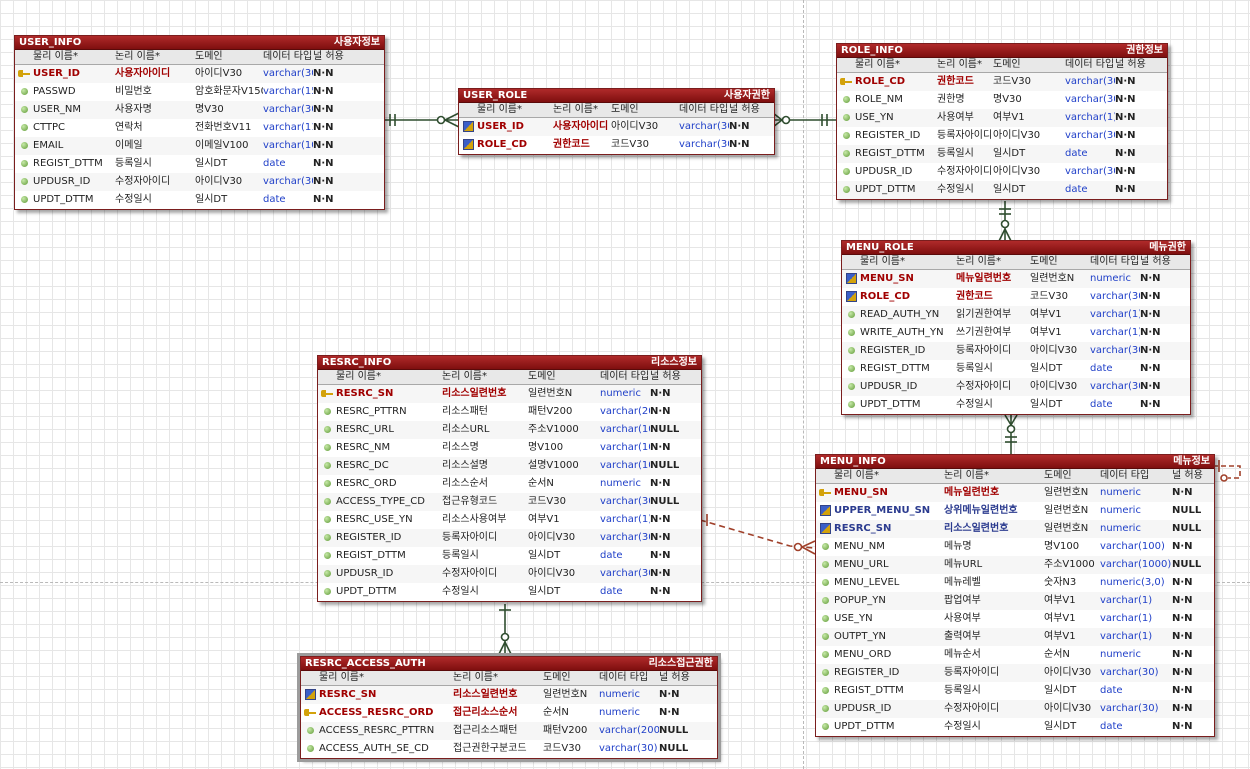 The width and height of the screenshot is (1250, 769). What do you see at coordinates (509, 484) in the screenshot?
I see `column-row-resrc-ord: RESRC_ORD 리소스순서 순서N numeric N·N` at bounding box center [509, 484].